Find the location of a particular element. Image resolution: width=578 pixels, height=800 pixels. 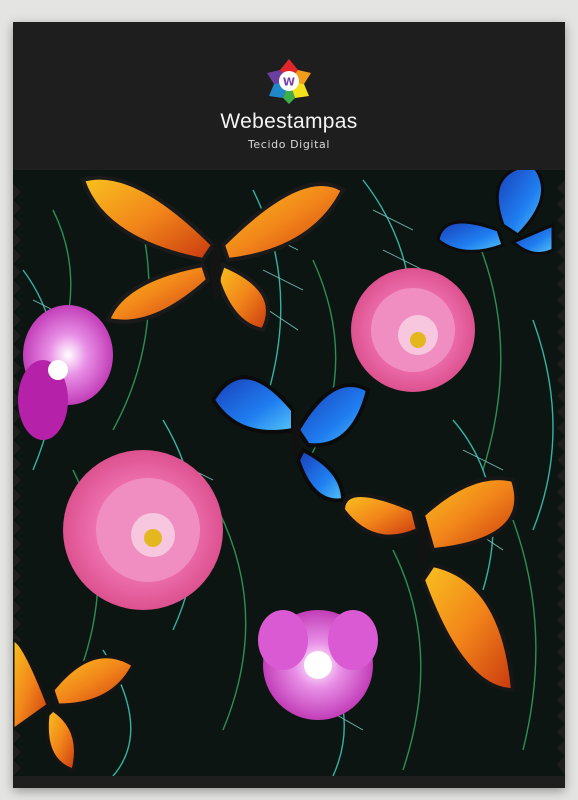

pink-peony-top-right is located at coordinates (413, 330).